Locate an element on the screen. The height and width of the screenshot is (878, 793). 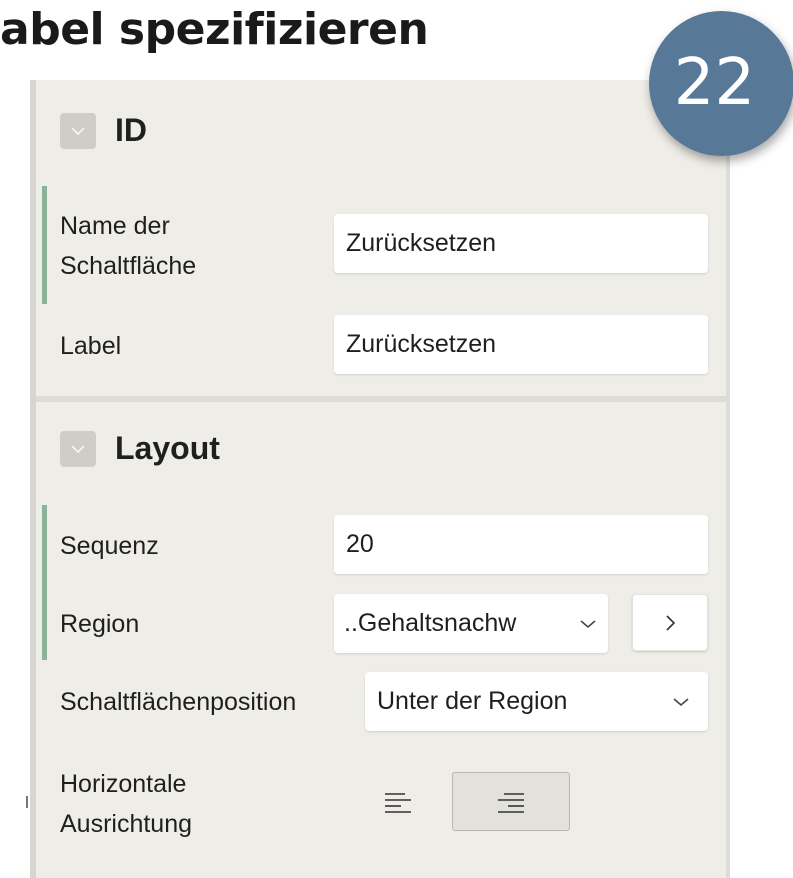
sequence-label: Sequenz is located at coordinates (109, 546).